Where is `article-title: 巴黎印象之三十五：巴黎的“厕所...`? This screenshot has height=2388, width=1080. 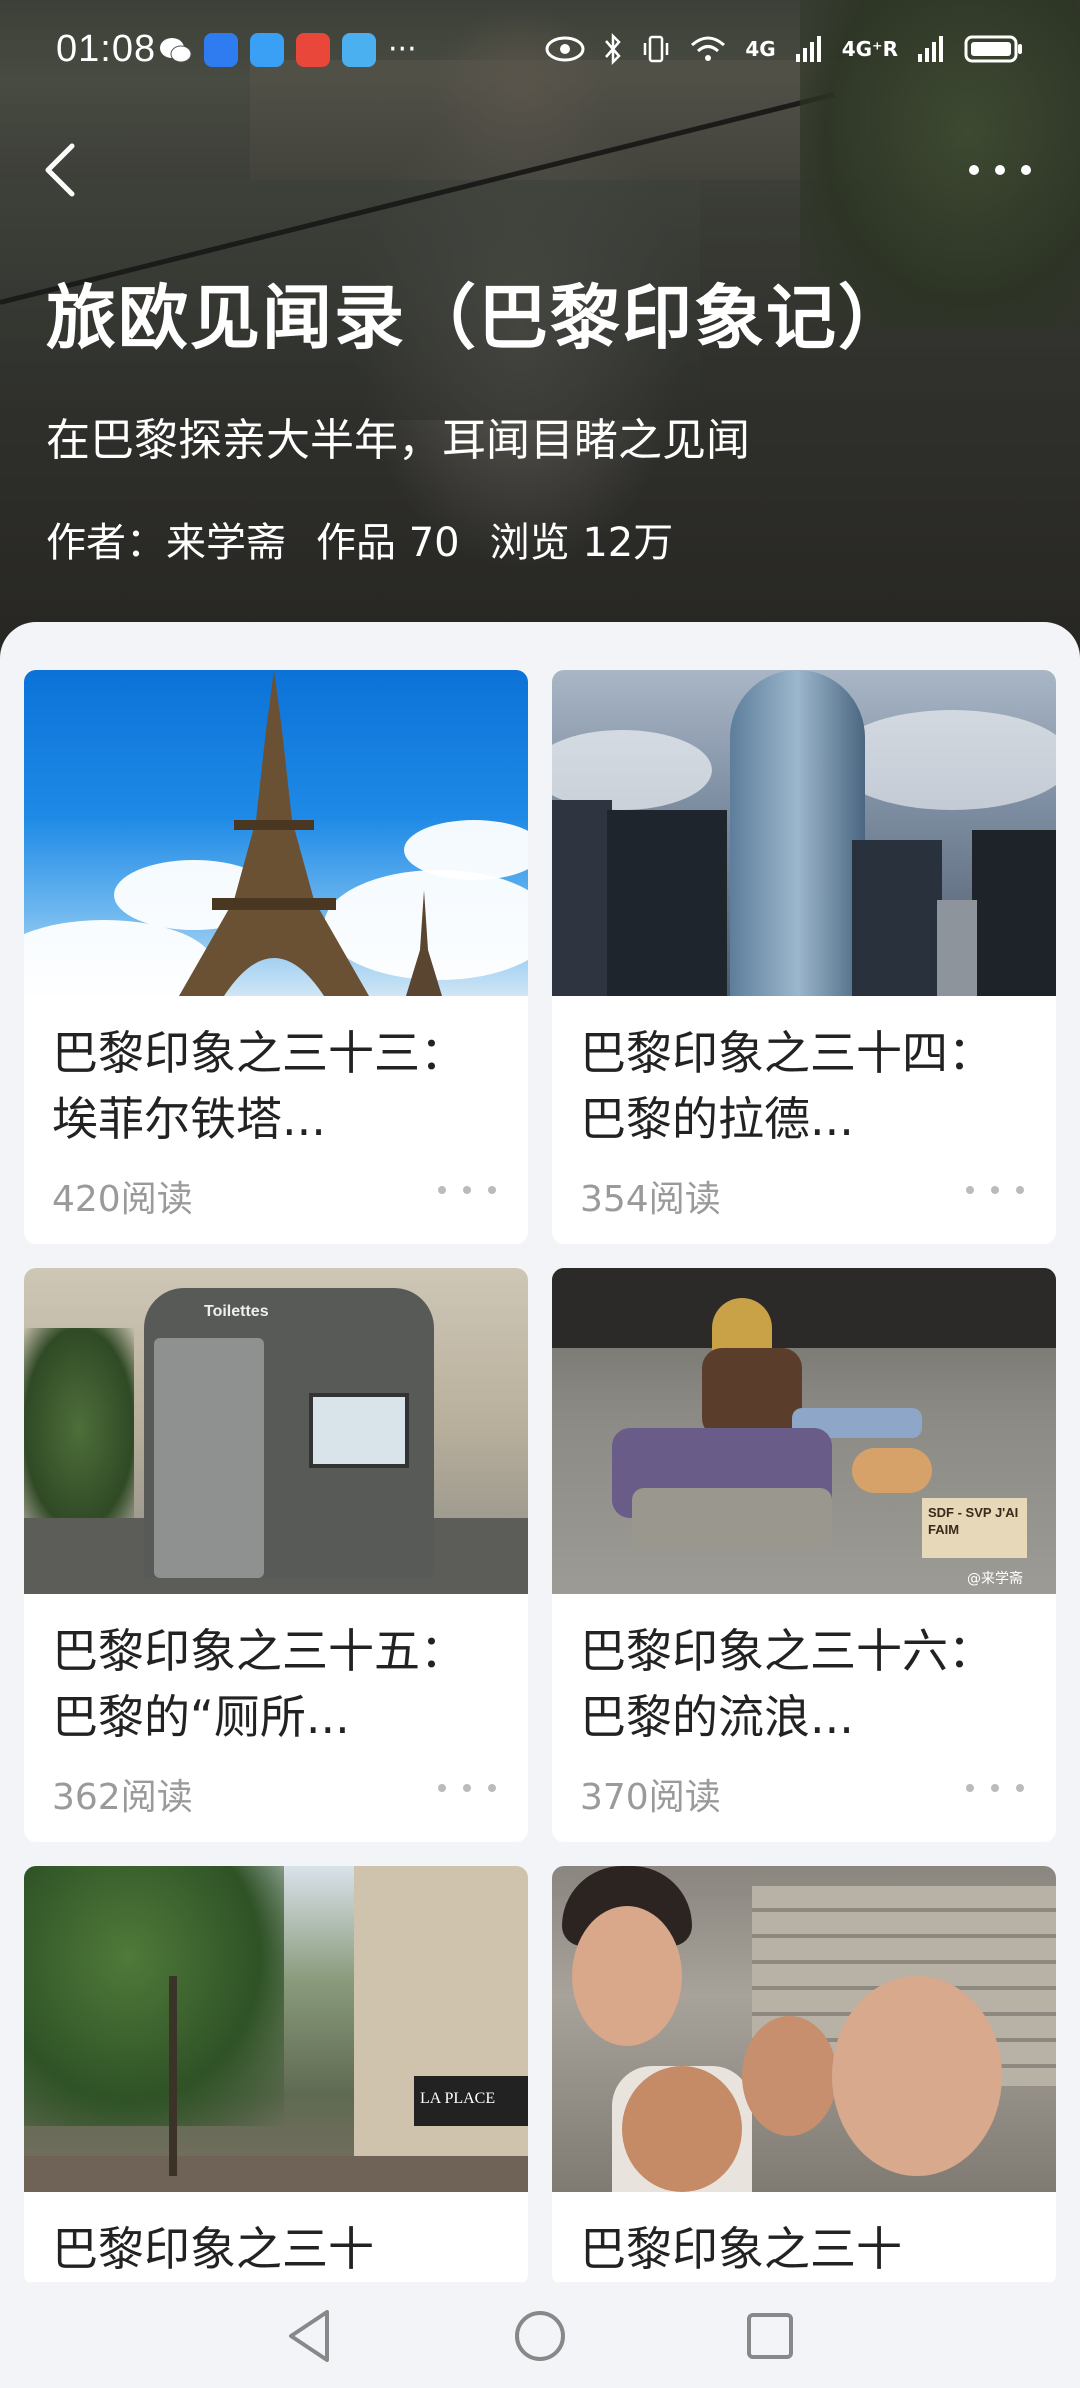 article-title: 巴黎印象之三十五：巴黎的“厕所... is located at coordinates (259, 1684).